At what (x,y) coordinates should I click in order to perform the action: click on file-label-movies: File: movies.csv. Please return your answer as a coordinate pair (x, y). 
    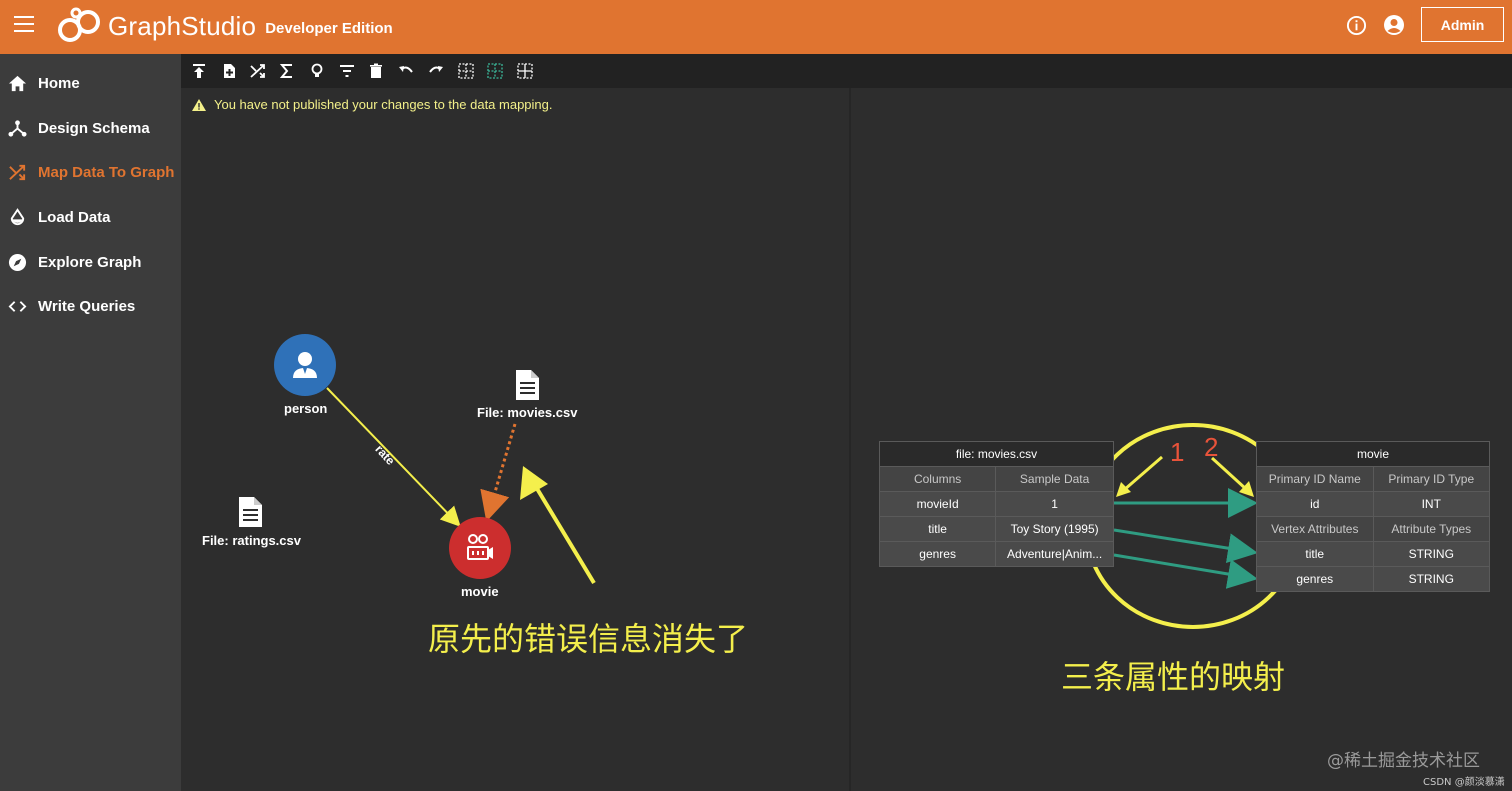
    Looking at the image, I should click on (527, 412).